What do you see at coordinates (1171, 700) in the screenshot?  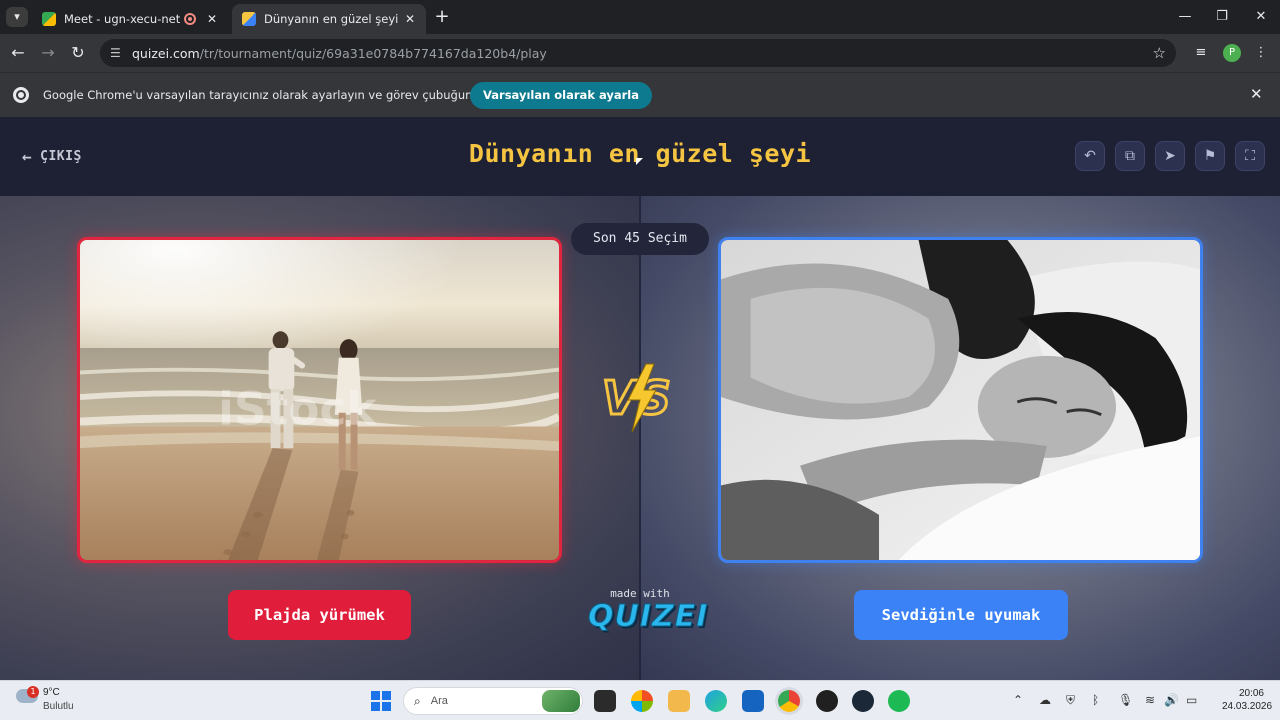 I see `volume-icon: 🔊` at bounding box center [1171, 700].